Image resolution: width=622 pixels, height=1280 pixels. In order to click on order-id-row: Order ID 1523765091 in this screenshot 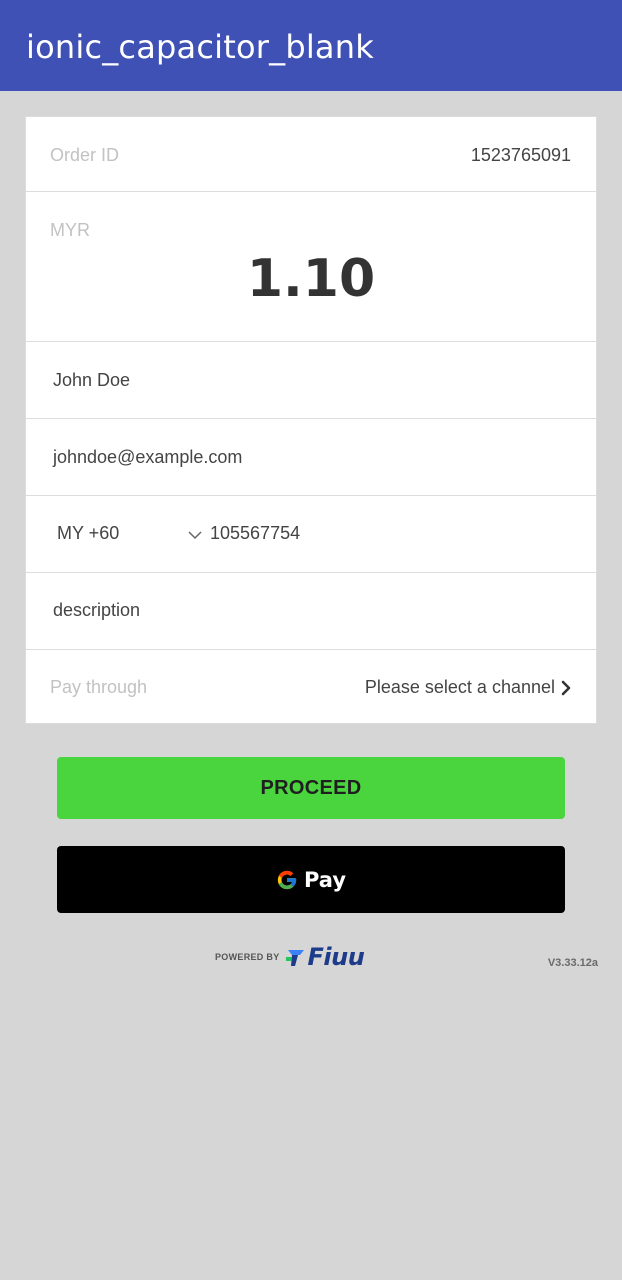, I will do `click(311, 154)`.